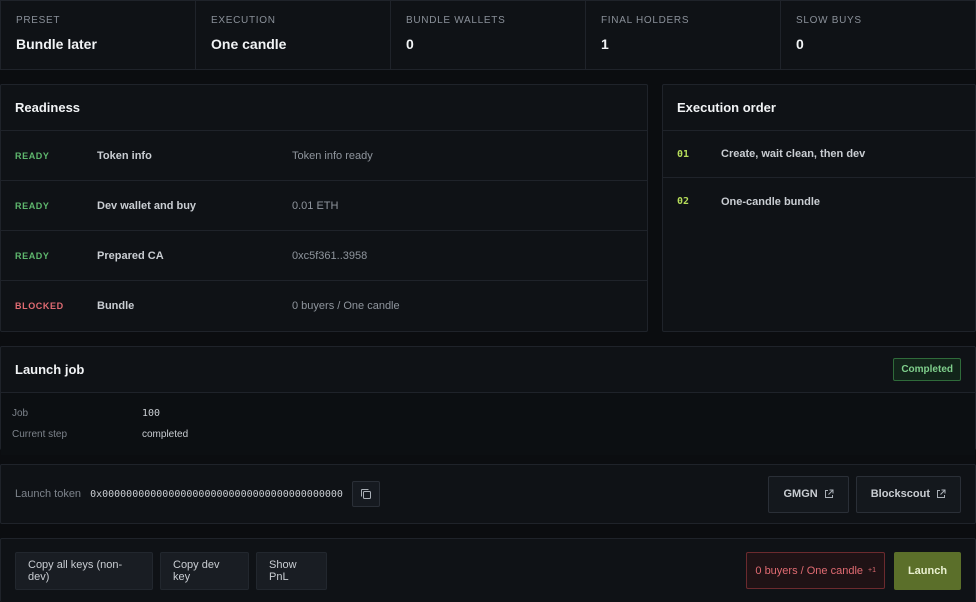 This screenshot has width=976, height=602. What do you see at coordinates (800, 494) in the screenshot?
I see `gmgn-label: GMGN` at bounding box center [800, 494].